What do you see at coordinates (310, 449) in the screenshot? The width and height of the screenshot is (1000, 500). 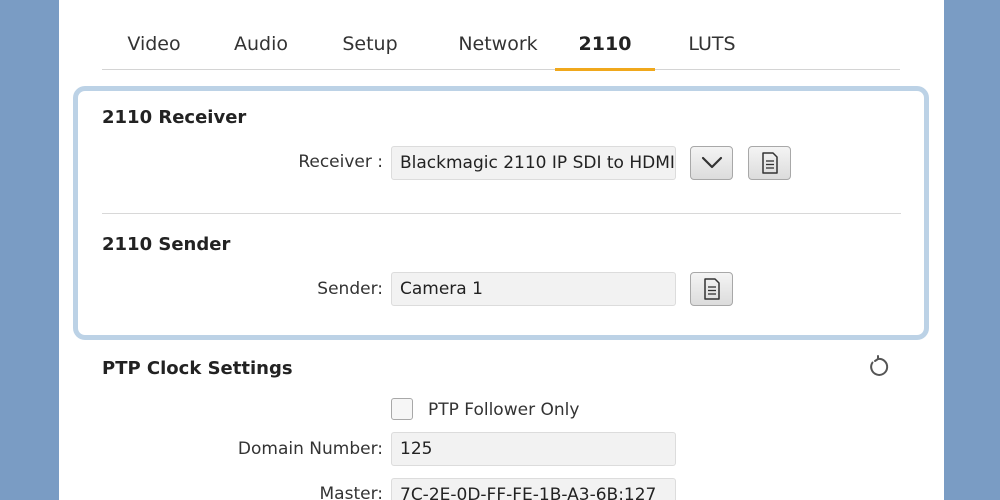 I see `domain-number-label: Domain Number:` at bounding box center [310, 449].